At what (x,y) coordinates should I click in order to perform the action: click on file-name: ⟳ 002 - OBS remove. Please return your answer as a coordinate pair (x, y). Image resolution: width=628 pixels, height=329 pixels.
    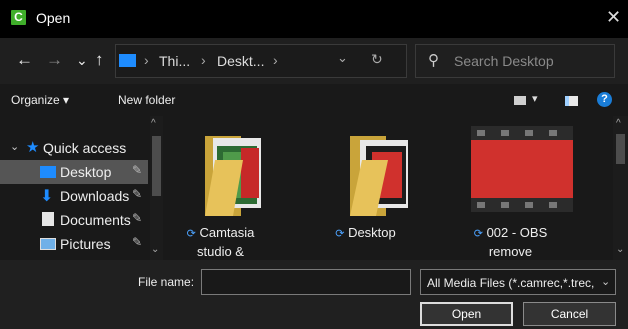
    Looking at the image, I should click on (510, 242).